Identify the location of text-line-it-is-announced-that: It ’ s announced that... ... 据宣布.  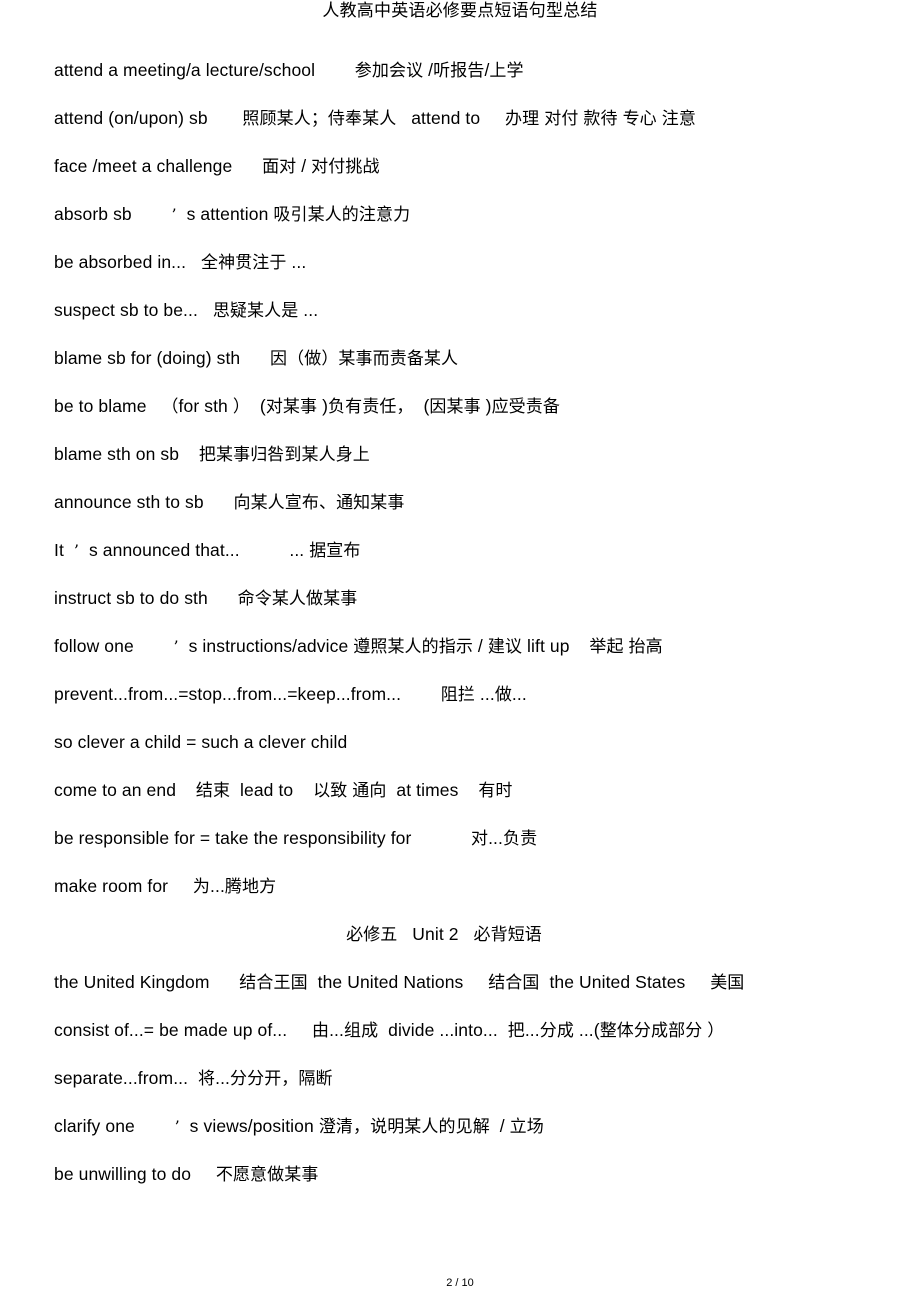
(207, 550).